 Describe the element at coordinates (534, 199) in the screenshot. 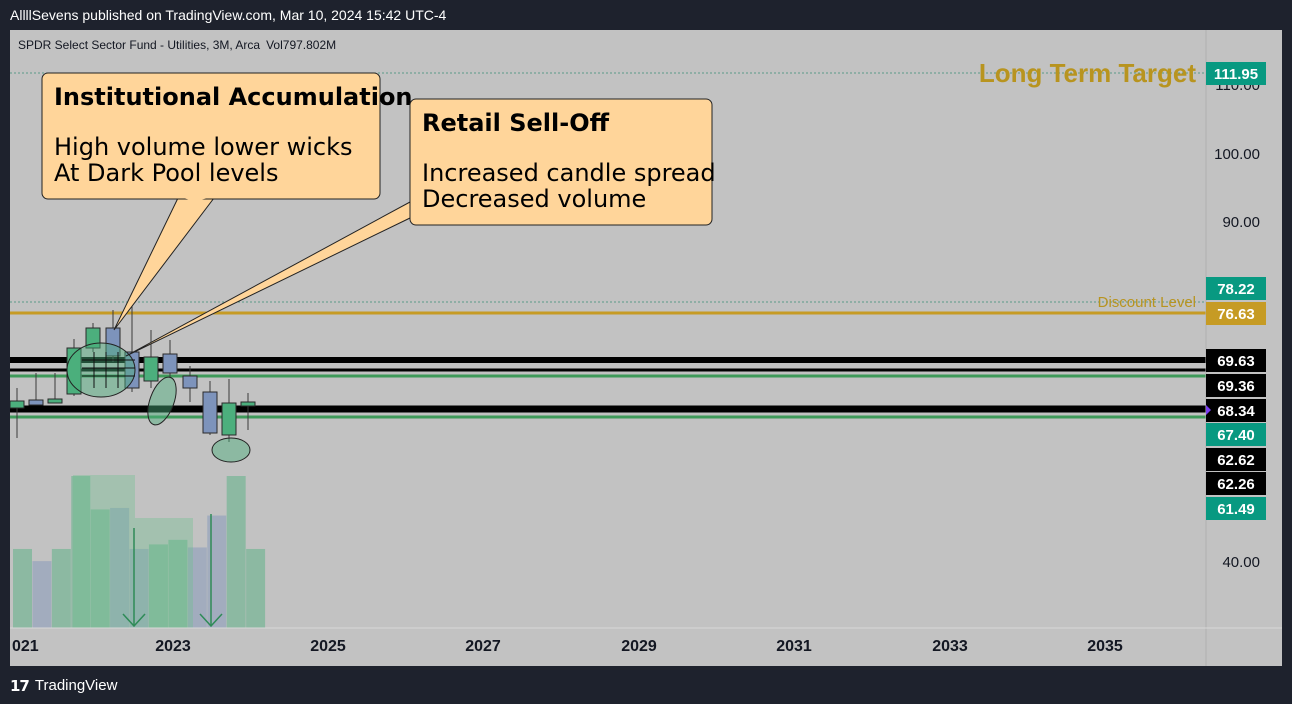

I see `callout-selloff-line: Decreased volume` at that location.